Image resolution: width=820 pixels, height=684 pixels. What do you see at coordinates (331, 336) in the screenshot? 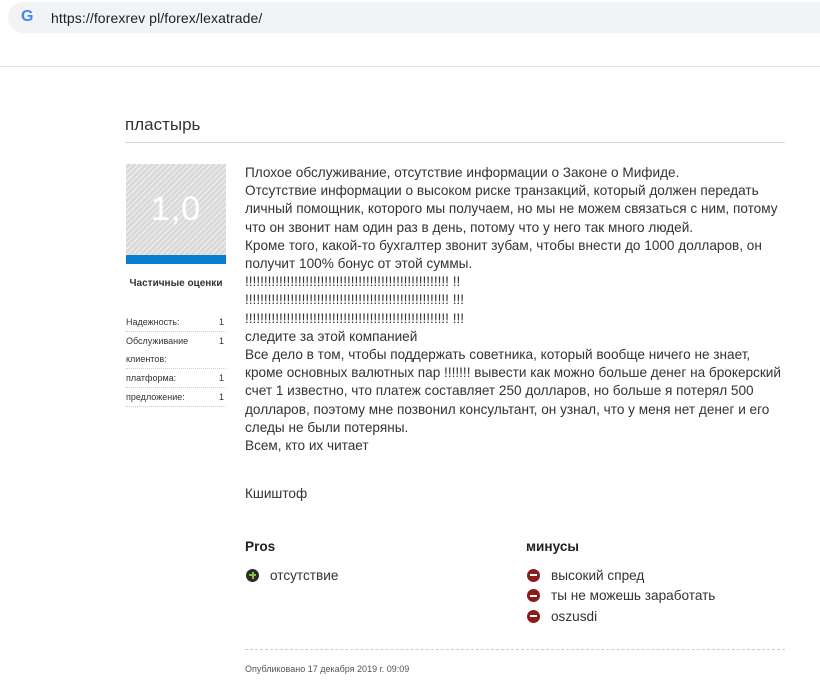
I see `review-paragraph: следите за этой компанией` at bounding box center [331, 336].